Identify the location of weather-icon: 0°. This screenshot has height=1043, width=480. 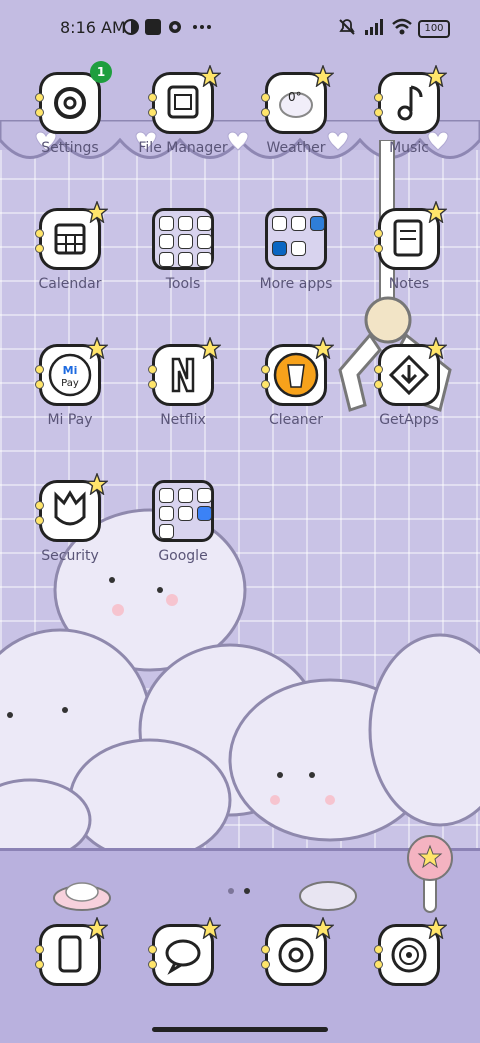
(297, 99).